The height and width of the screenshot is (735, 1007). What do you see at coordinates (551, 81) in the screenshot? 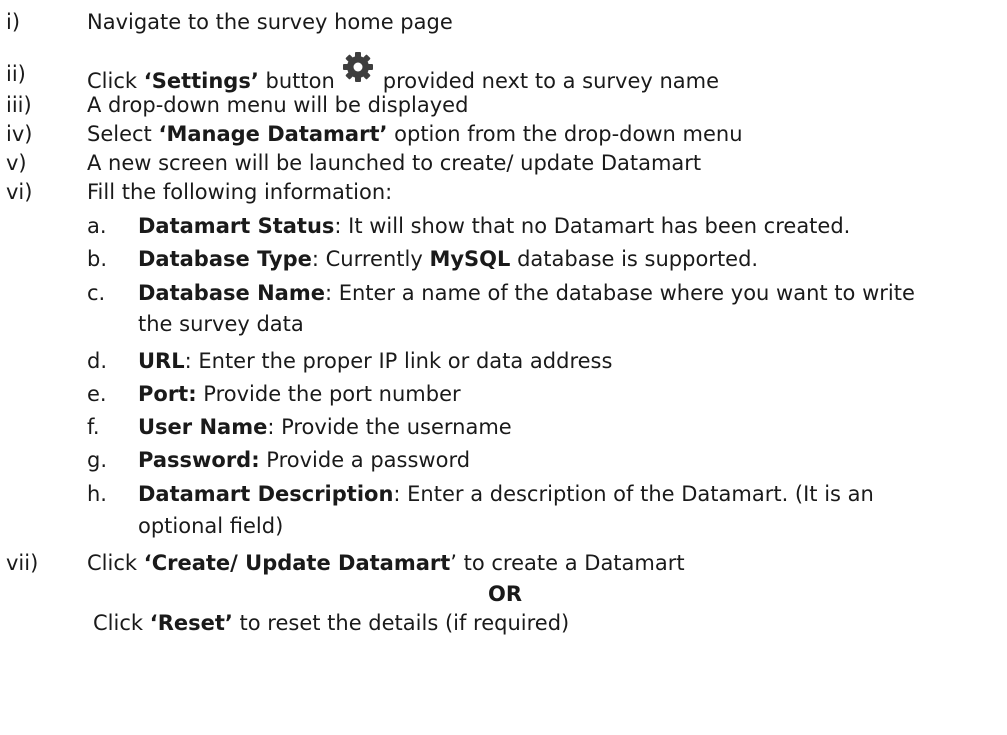
I see `step-text-post: provided next to a survey name` at bounding box center [551, 81].